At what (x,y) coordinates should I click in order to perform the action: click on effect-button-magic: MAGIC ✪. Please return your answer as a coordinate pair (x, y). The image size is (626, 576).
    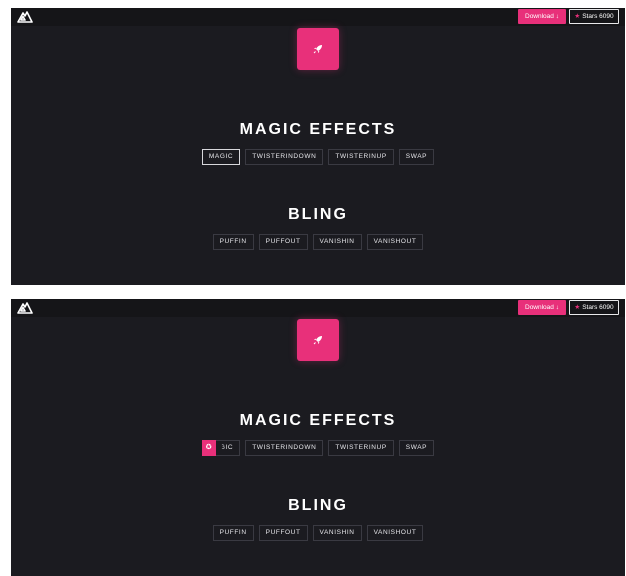
    Looking at the image, I should click on (221, 448).